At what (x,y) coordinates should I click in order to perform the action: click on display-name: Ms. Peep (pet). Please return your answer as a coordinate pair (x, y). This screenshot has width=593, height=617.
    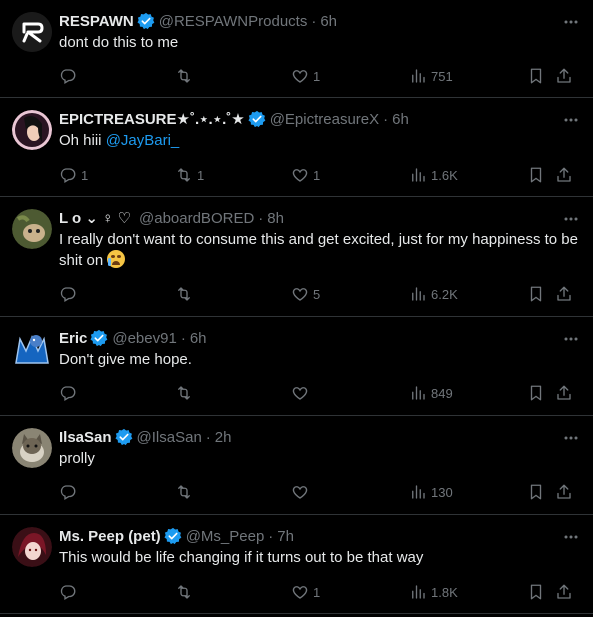
    Looking at the image, I should click on (110, 536).